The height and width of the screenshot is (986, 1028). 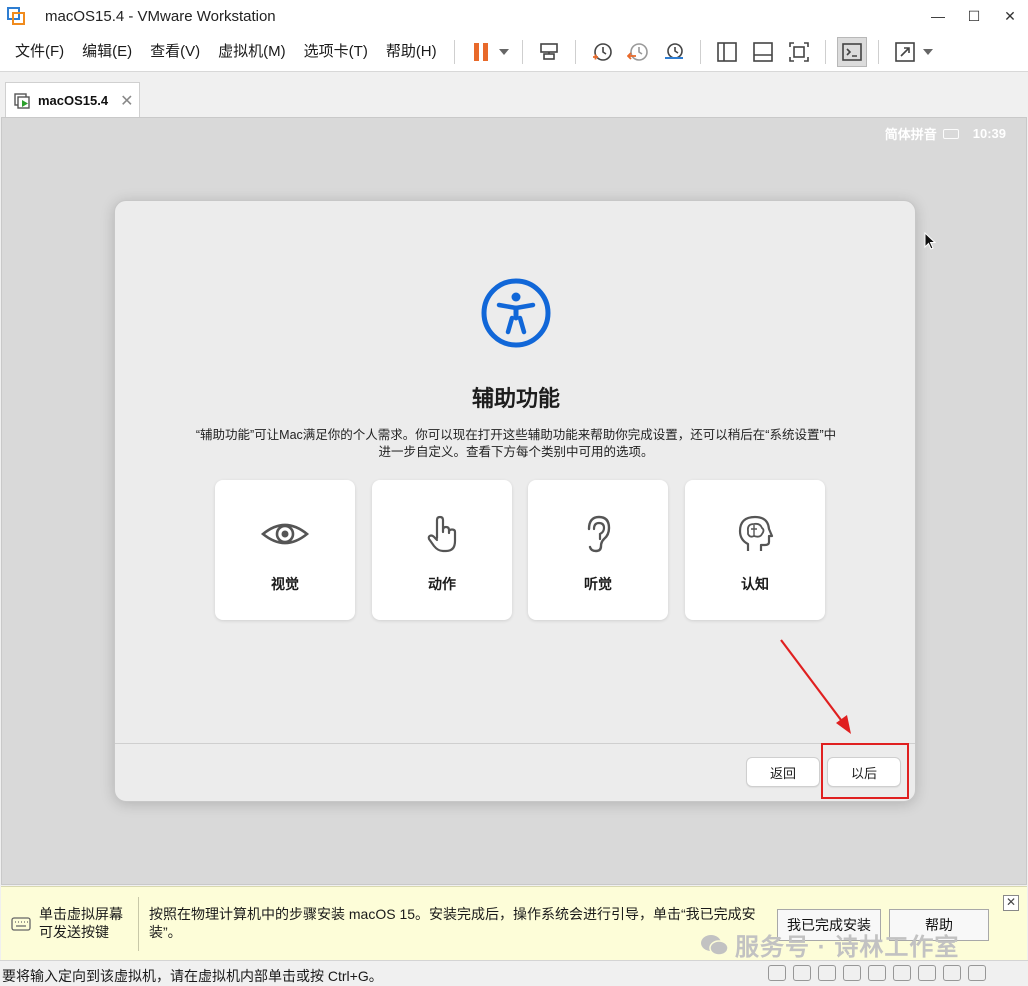 What do you see at coordinates (515, 743) in the screenshot?
I see `dialog-divider` at bounding box center [515, 743].